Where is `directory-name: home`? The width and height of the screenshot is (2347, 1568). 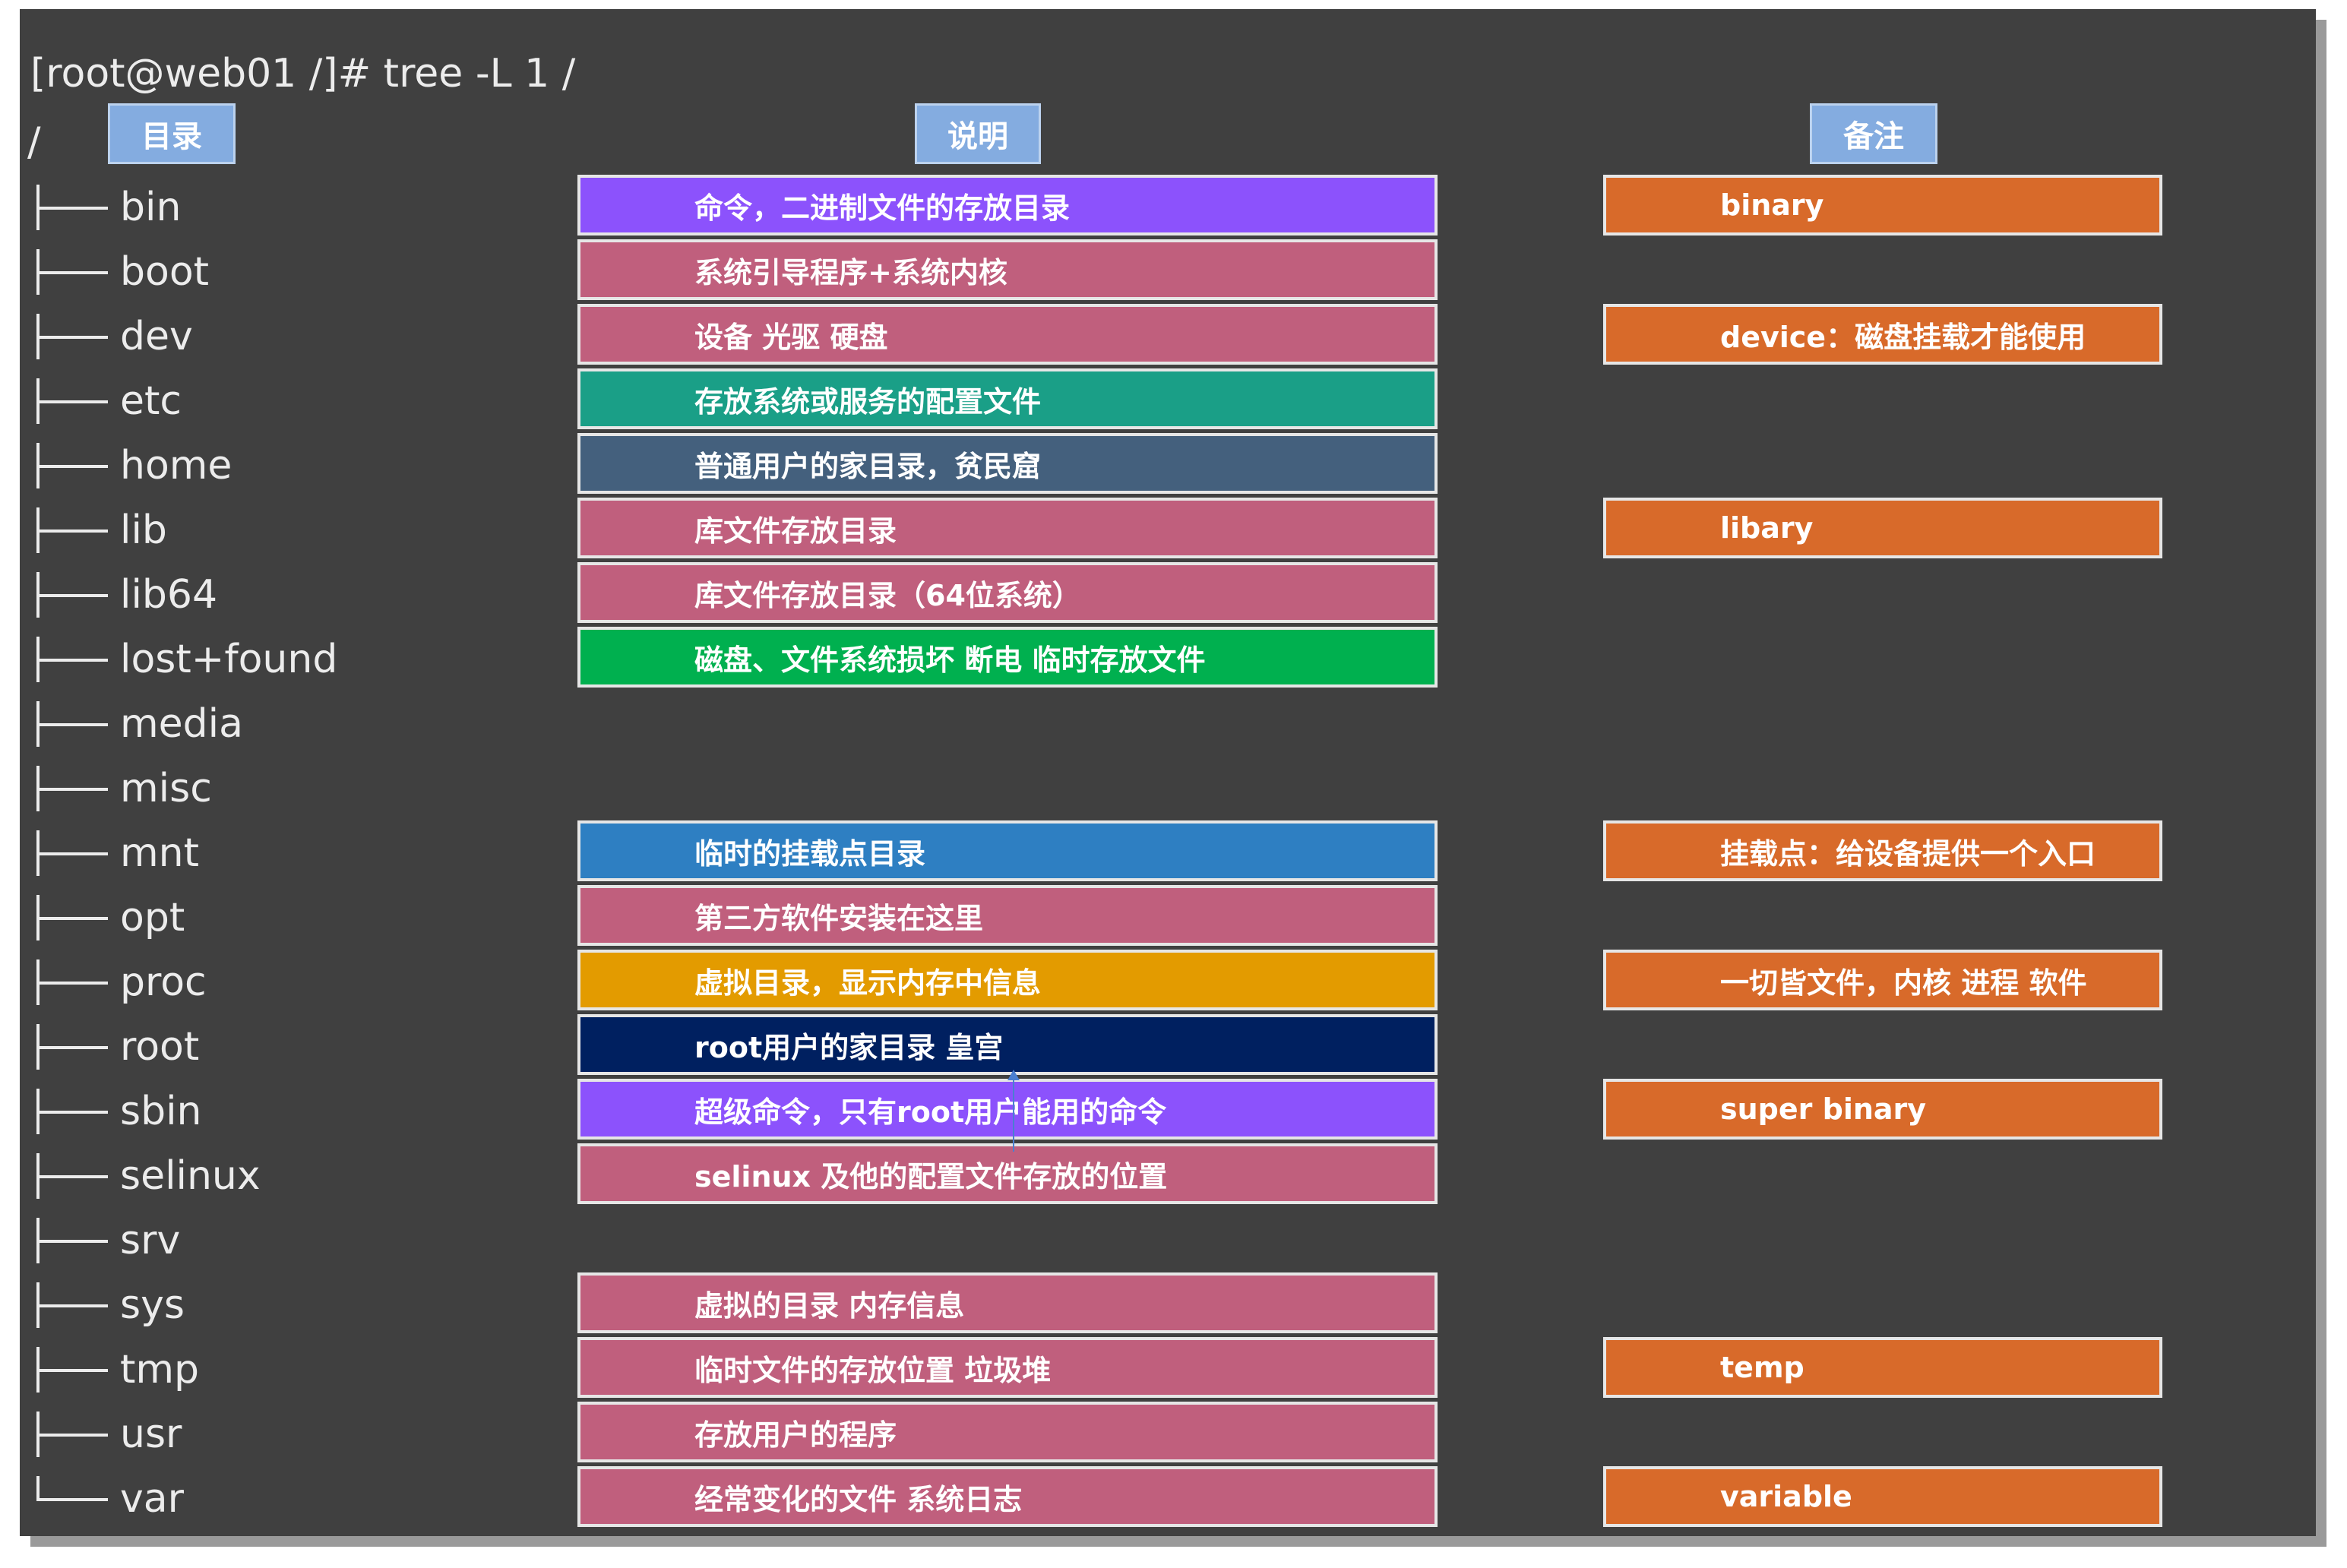 directory-name: home is located at coordinates (176, 465).